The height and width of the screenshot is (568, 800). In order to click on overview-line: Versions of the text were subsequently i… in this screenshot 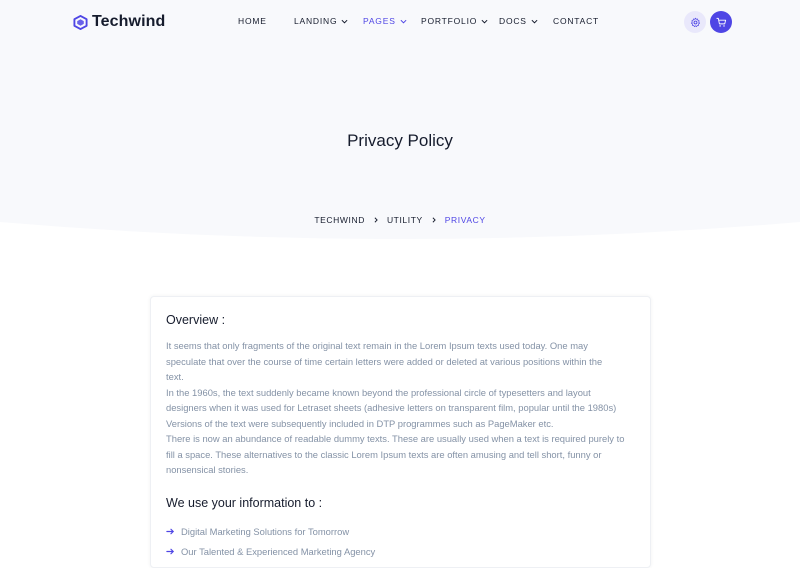, I will do `click(360, 423)`.